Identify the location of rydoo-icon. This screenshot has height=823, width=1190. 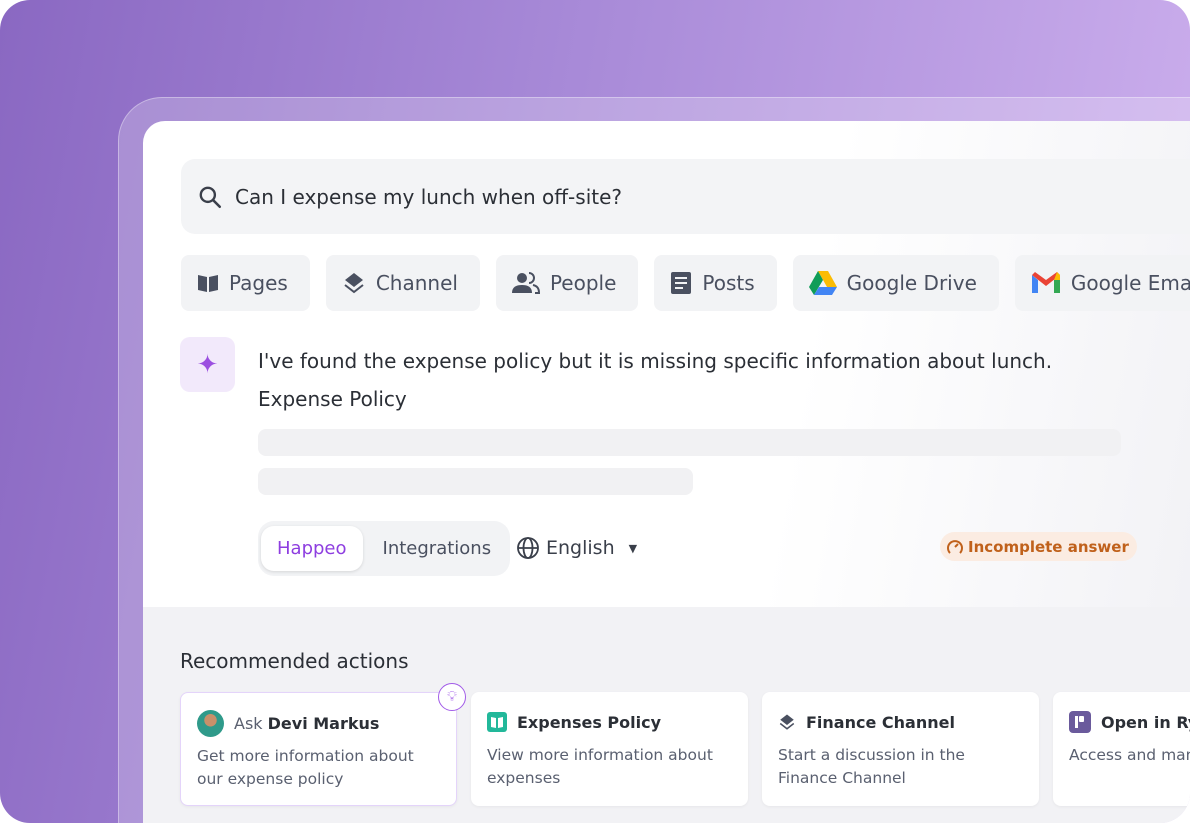
(1080, 722).